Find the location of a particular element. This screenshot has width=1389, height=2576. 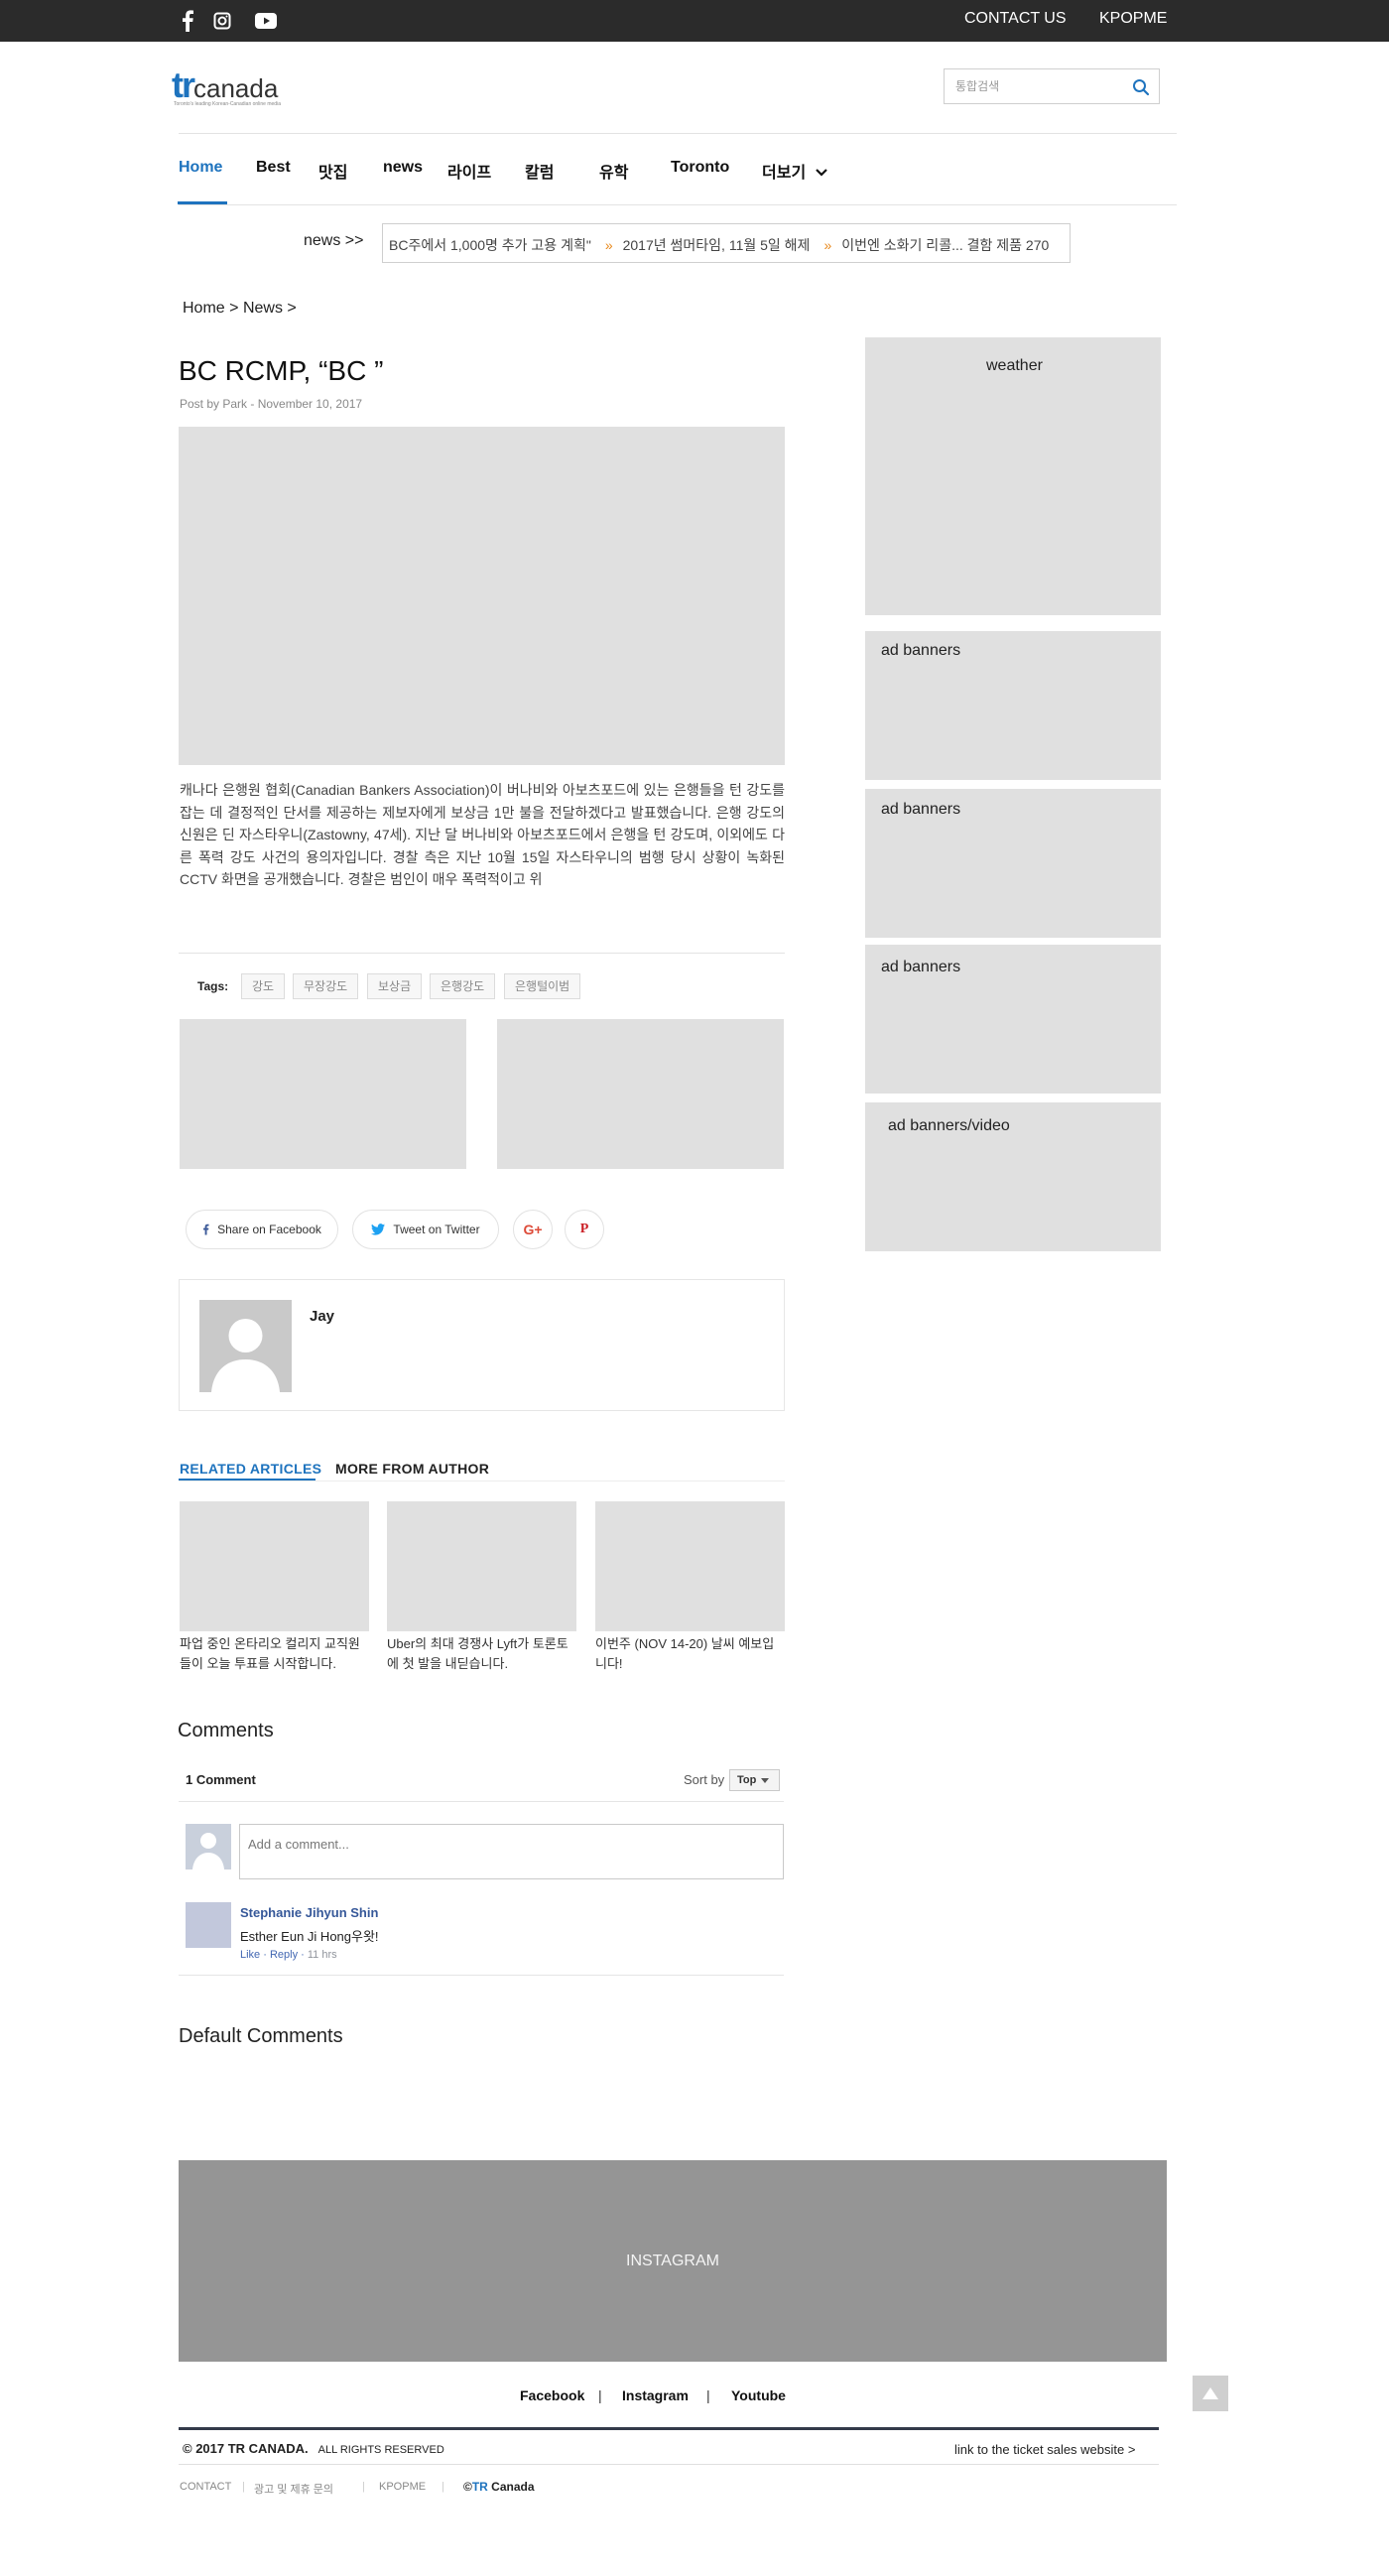

breadcrumb: Home > News > is located at coordinates (240, 309).